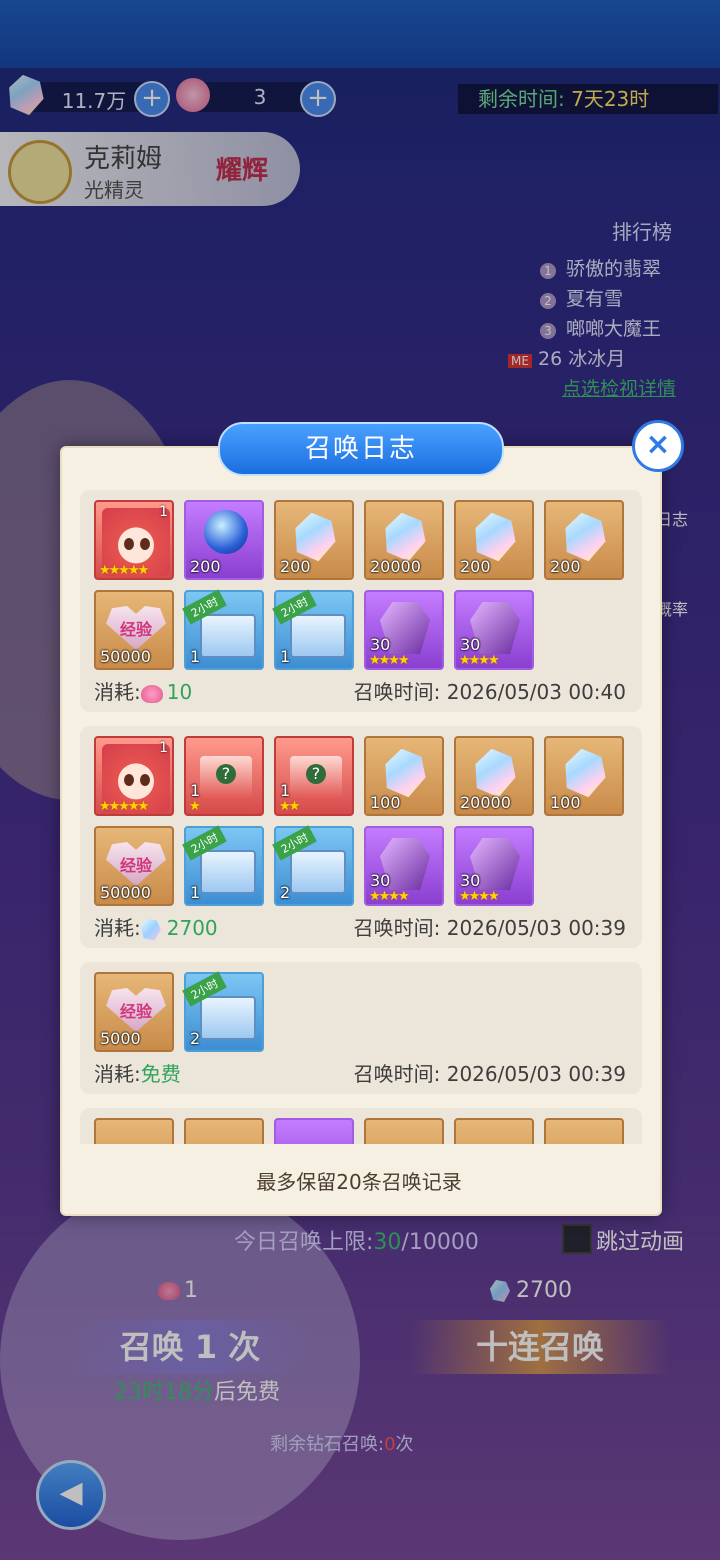 The width and height of the screenshot is (720, 1560). I want to click on star-rating: ★, so click(195, 806).